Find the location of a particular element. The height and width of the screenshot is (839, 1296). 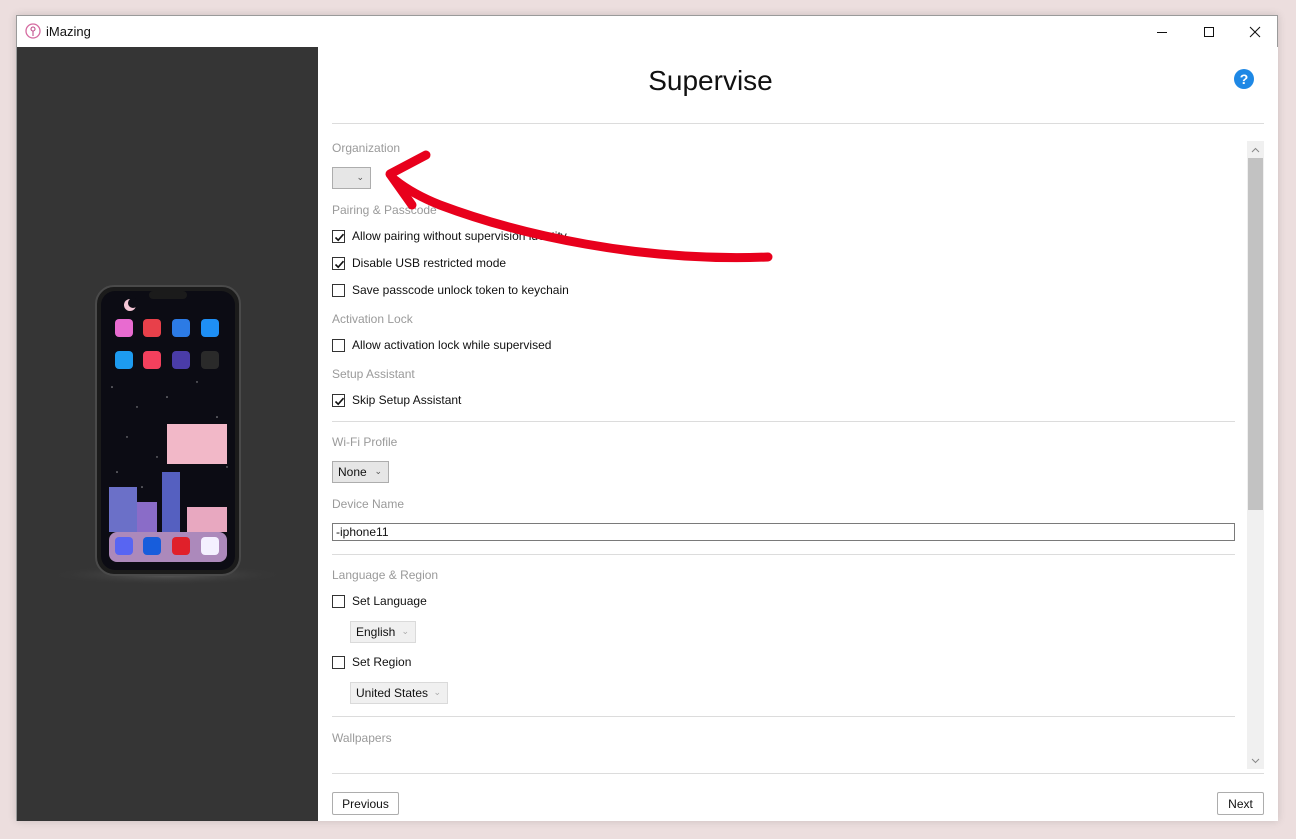

close-icon is located at coordinates (1255, 31).